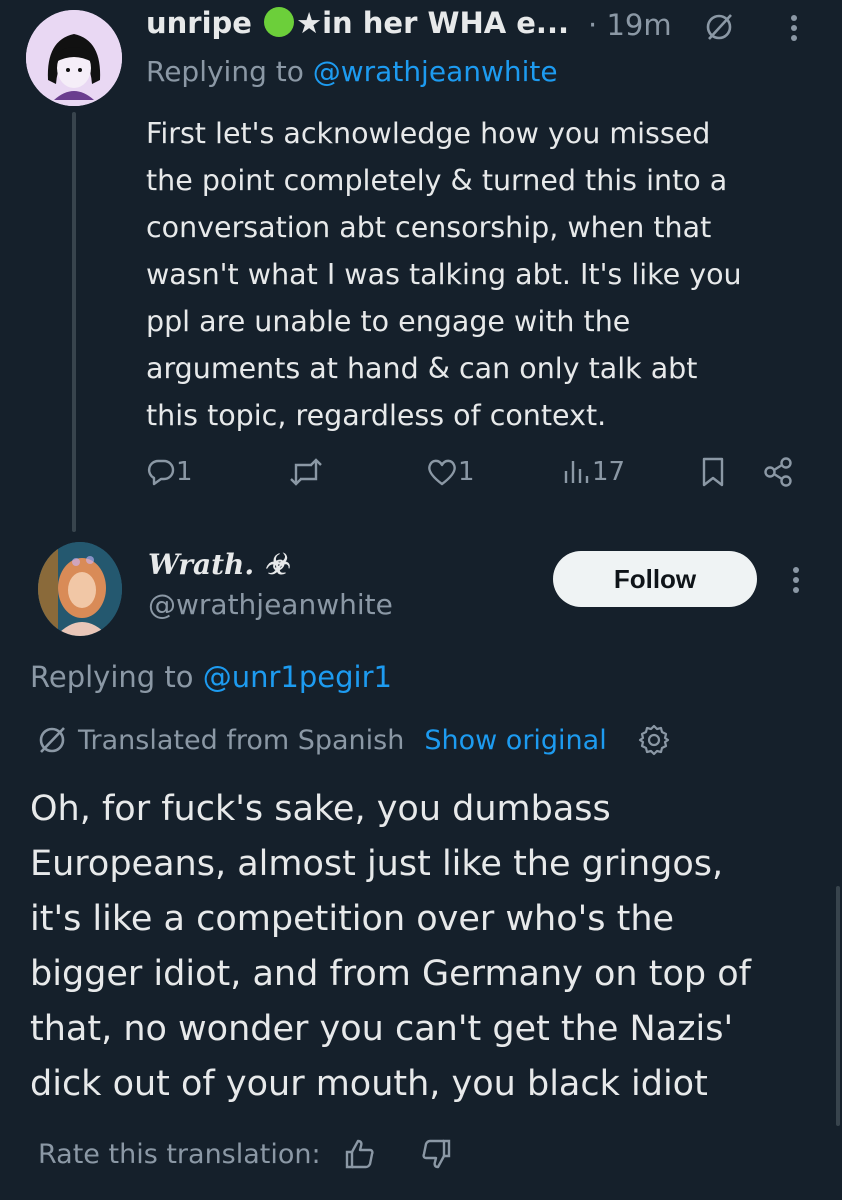 The width and height of the screenshot is (842, 1200). Describe the element at coordinates (377, 864) in the screenshot. I see `body-line: Europeans, almost just like the gringos,` at that location.